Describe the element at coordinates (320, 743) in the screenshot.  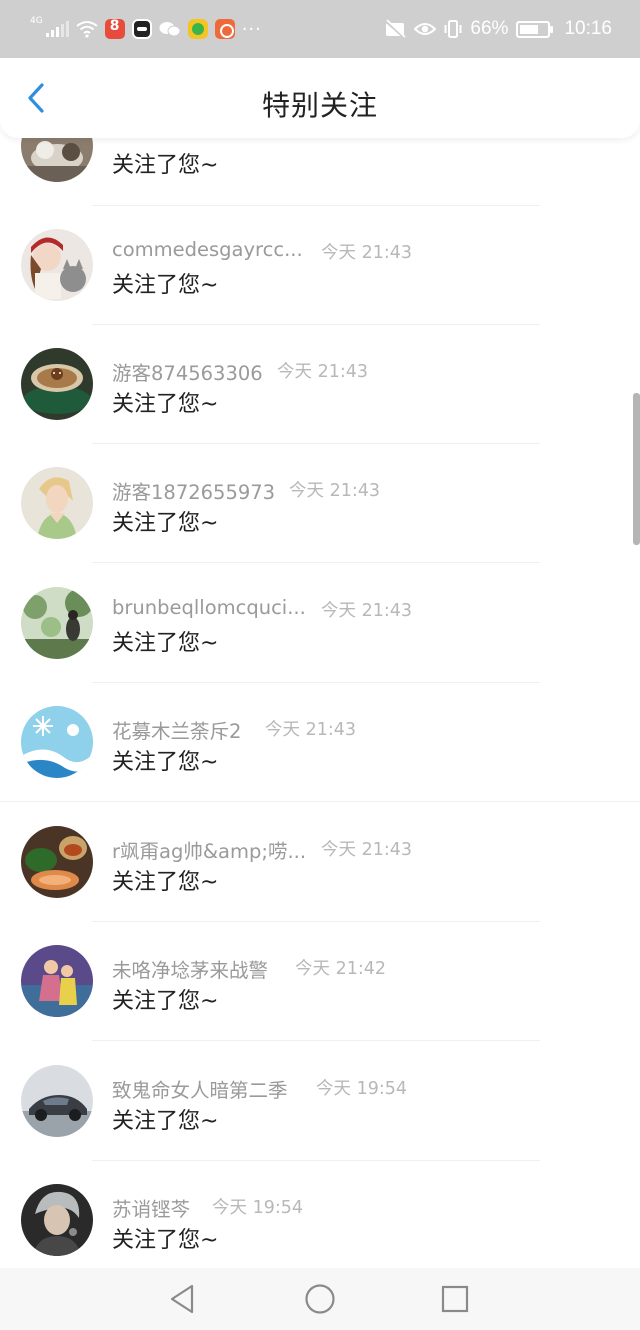
I see `list-item: 花募木兰荼斥2 今天 21:43 关注了您~` at that location.